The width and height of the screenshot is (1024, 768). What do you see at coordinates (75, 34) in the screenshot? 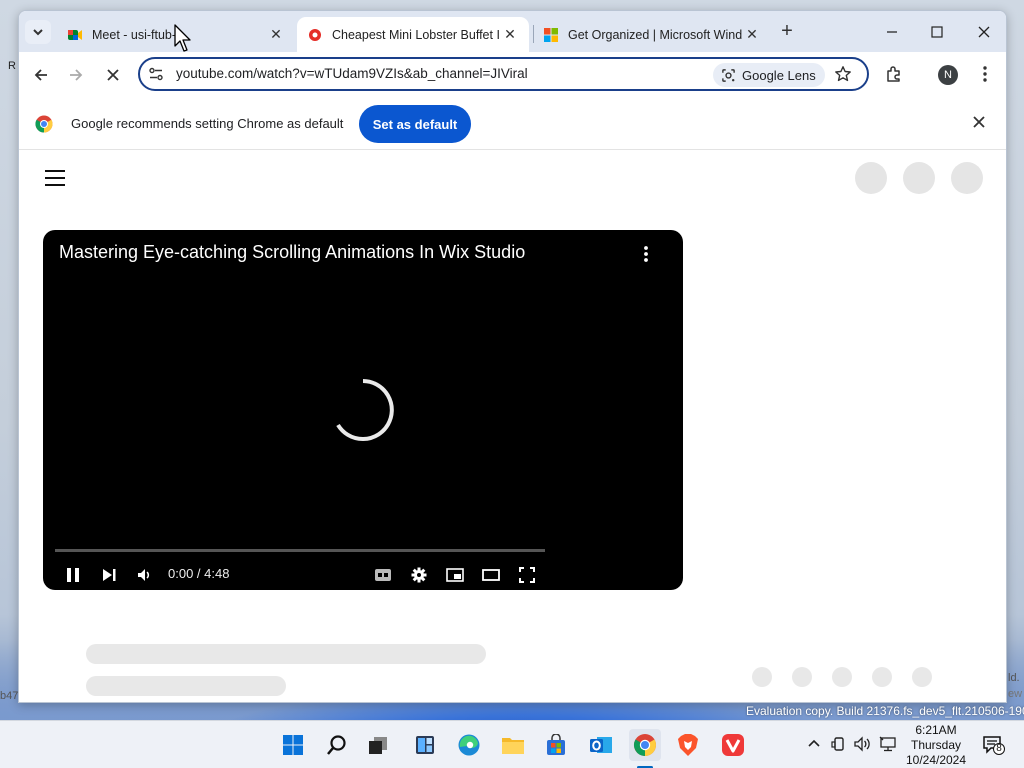
I see `google-meet-icon` at bounding box center [75, 34].